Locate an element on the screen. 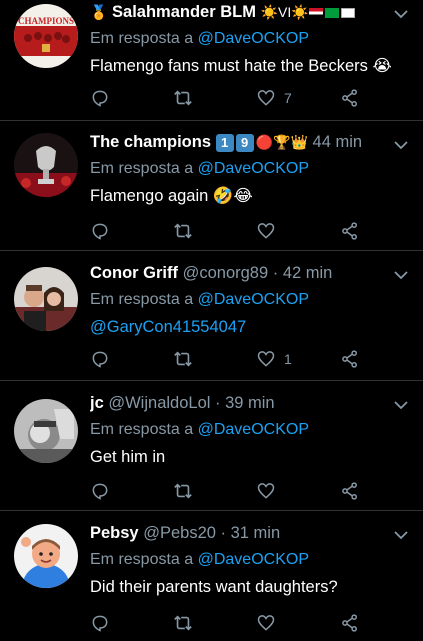  tweet-actions: 7 is located at coordinates (235, 98).